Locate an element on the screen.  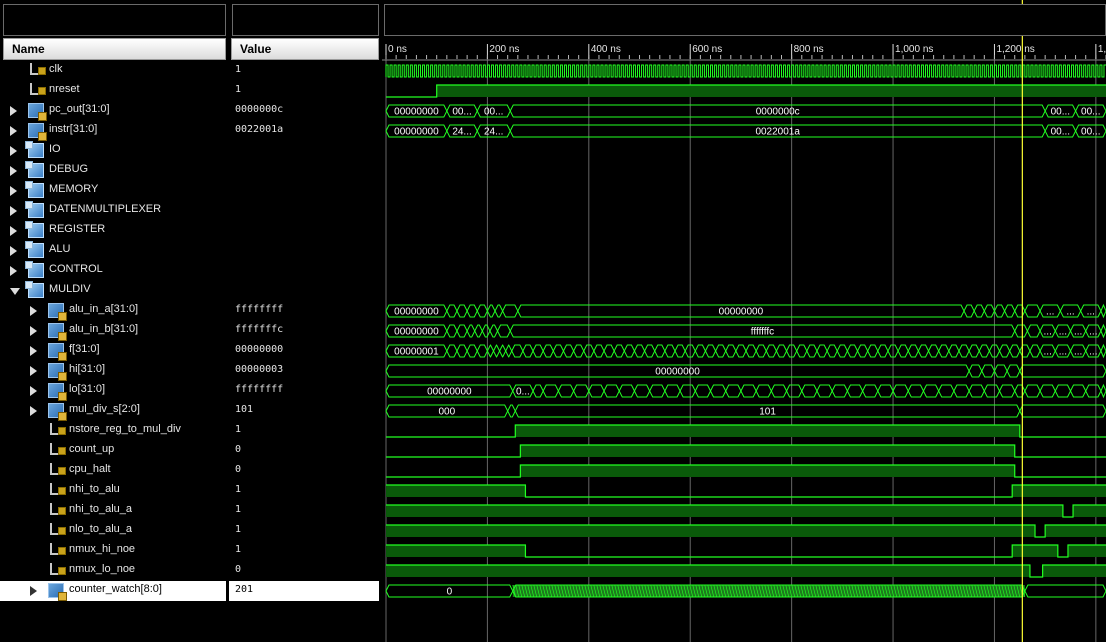
signal-row-muldiv: MULDIV is located at coordinates (113, 291).